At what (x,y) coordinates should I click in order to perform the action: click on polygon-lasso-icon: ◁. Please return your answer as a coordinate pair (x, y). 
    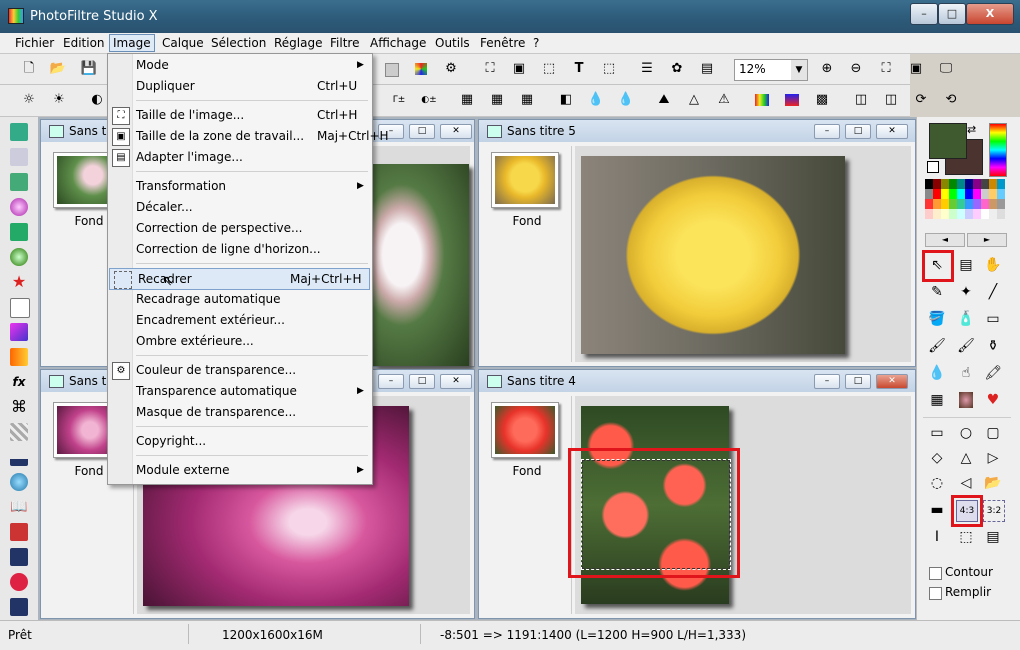
    Looking at the image, I should click on (966, 483).